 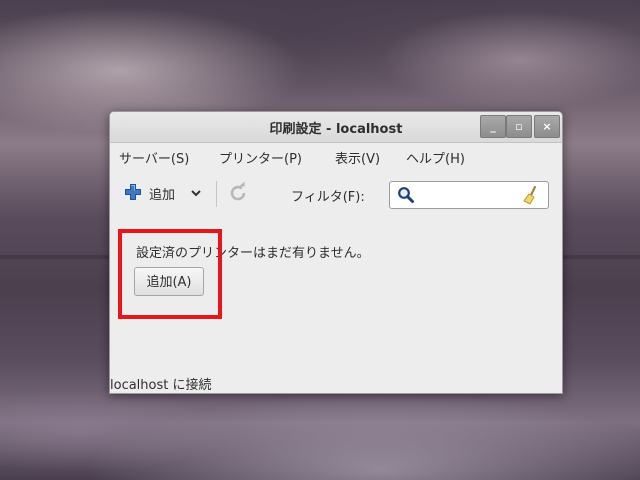 What do you see at coordinates (170, 274) in the screenshot?
I see `highlight-box` at bounding box center [170, 274].